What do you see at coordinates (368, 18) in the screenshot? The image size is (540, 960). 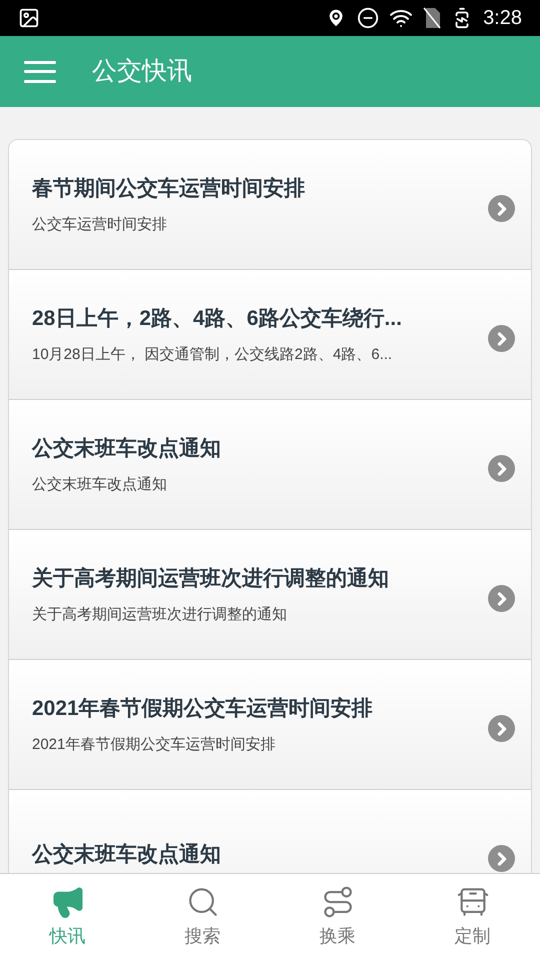 I see `do-not-disturb-icon` at bounding box center [368, 18].